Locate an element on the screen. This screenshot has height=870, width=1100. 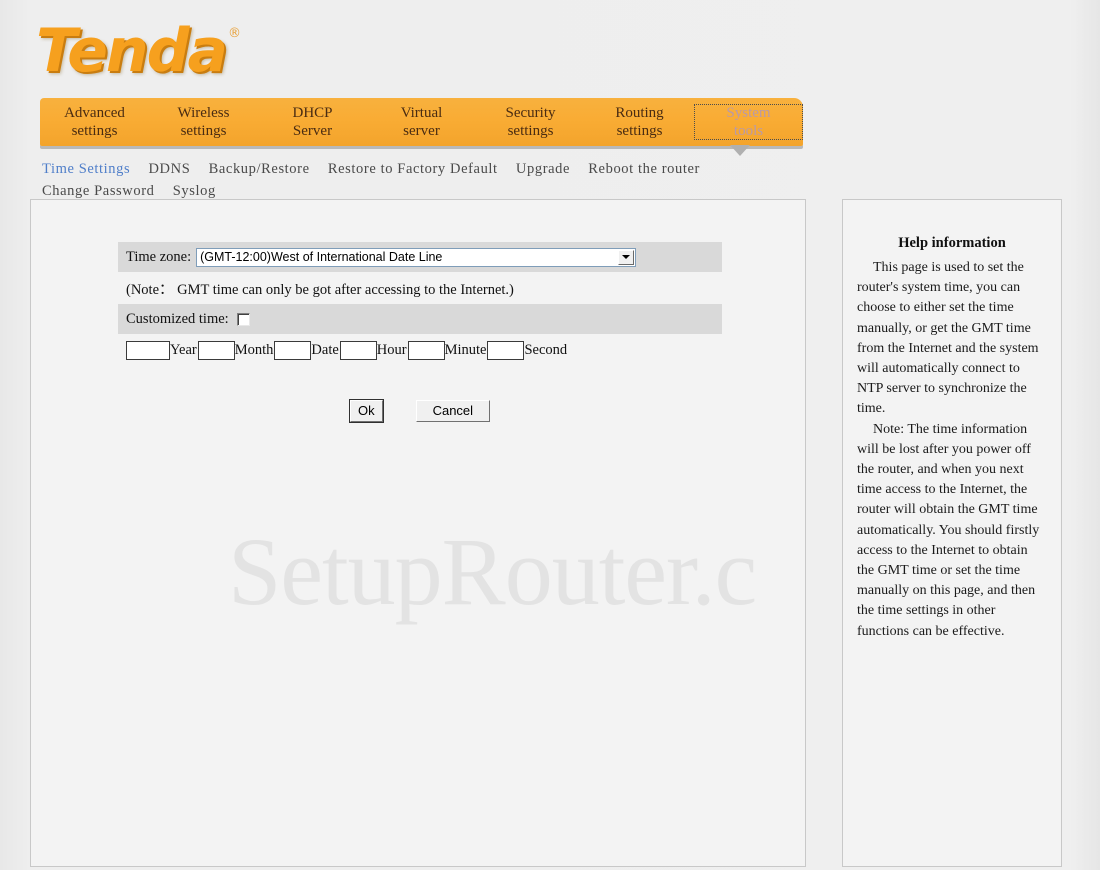
nav-tab-label-line1: DHCP is located at coordinates (312, 113).